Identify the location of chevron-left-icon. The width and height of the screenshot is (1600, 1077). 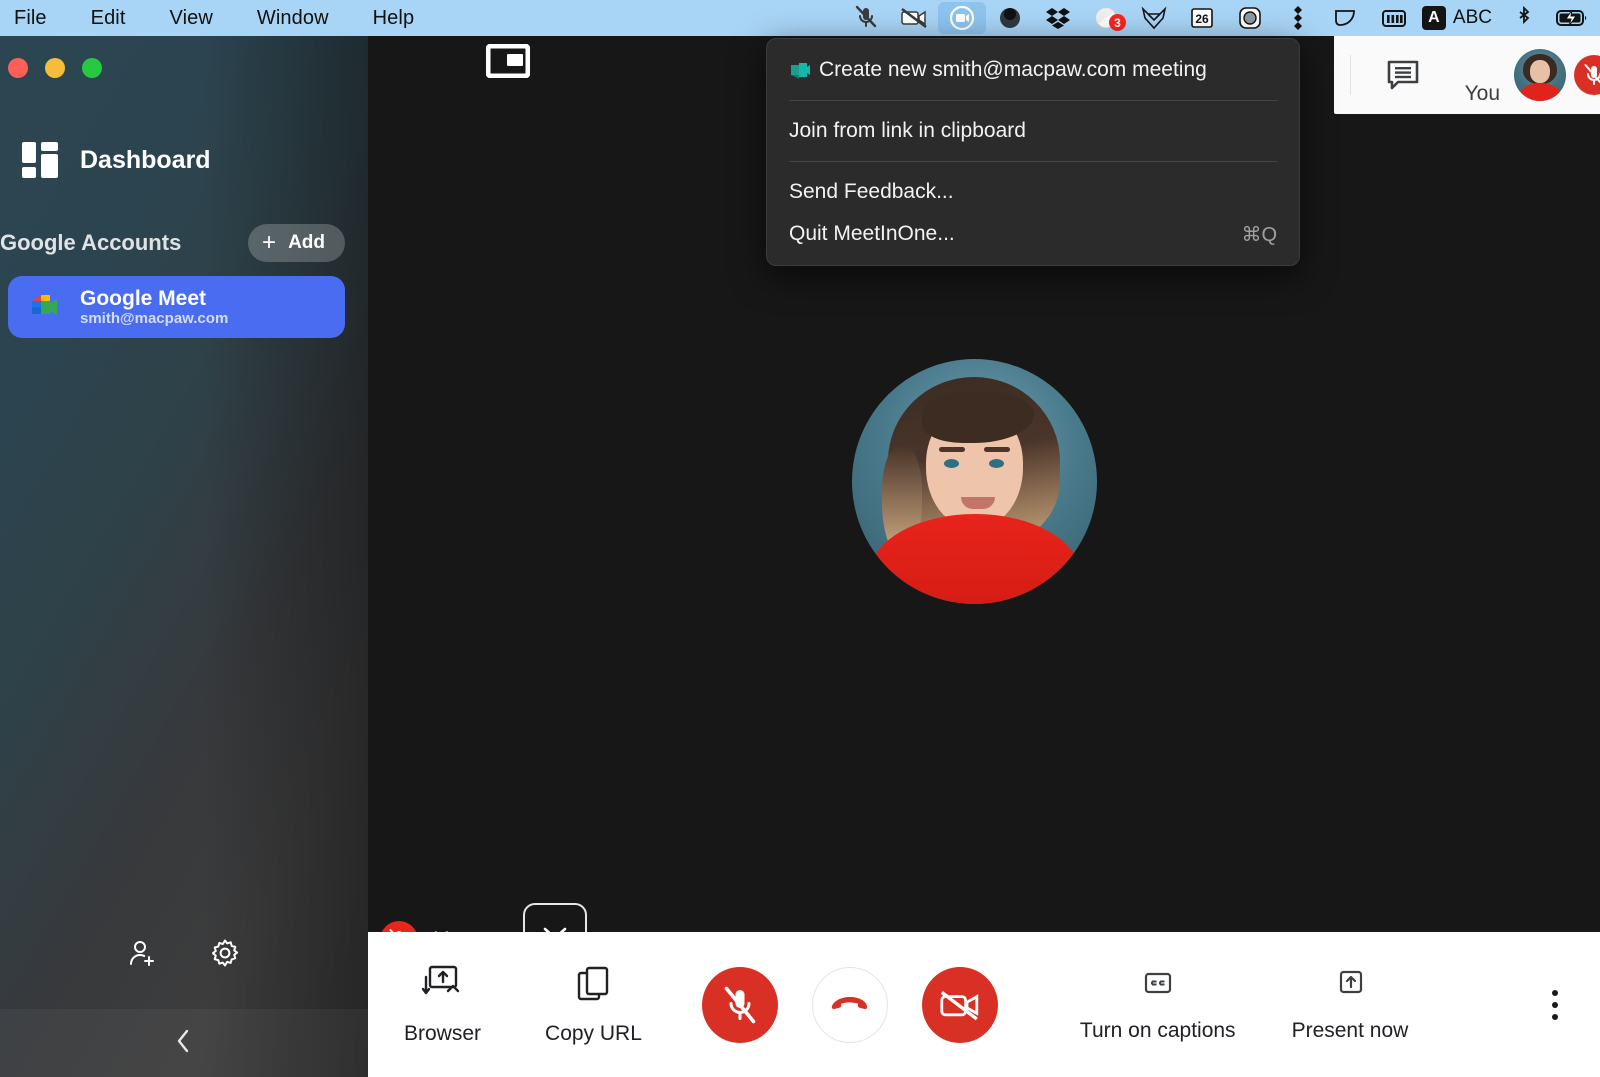
(184, 1043).